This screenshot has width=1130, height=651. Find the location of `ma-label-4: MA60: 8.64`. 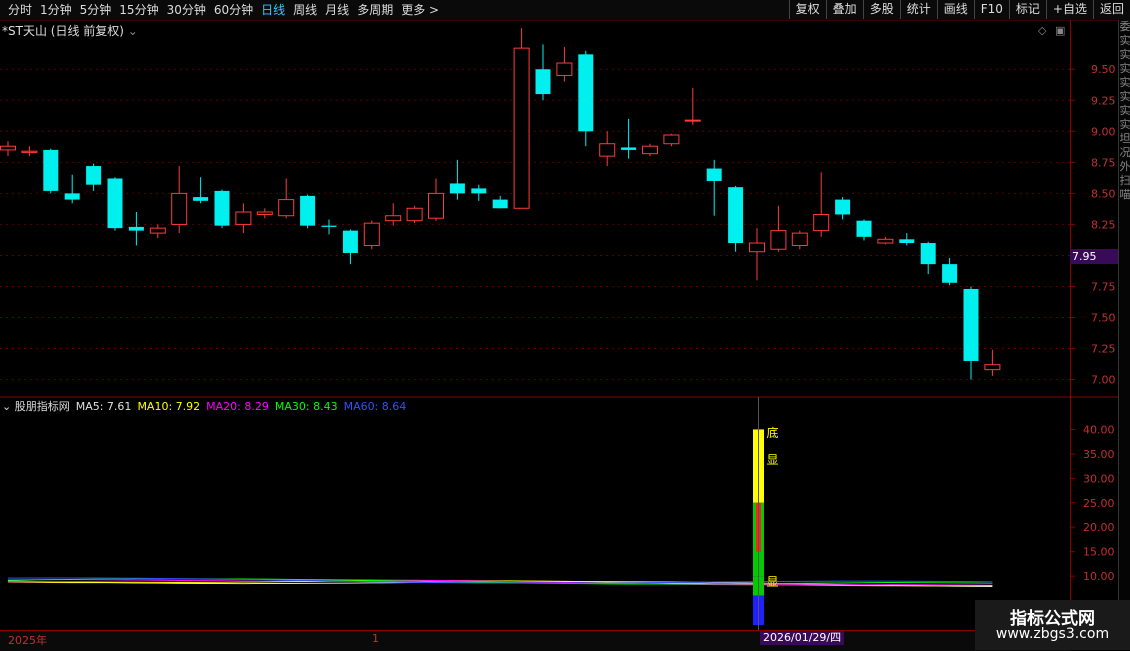

ma-label-4: MA60: 8.64 is located at coordinates (375, 406).